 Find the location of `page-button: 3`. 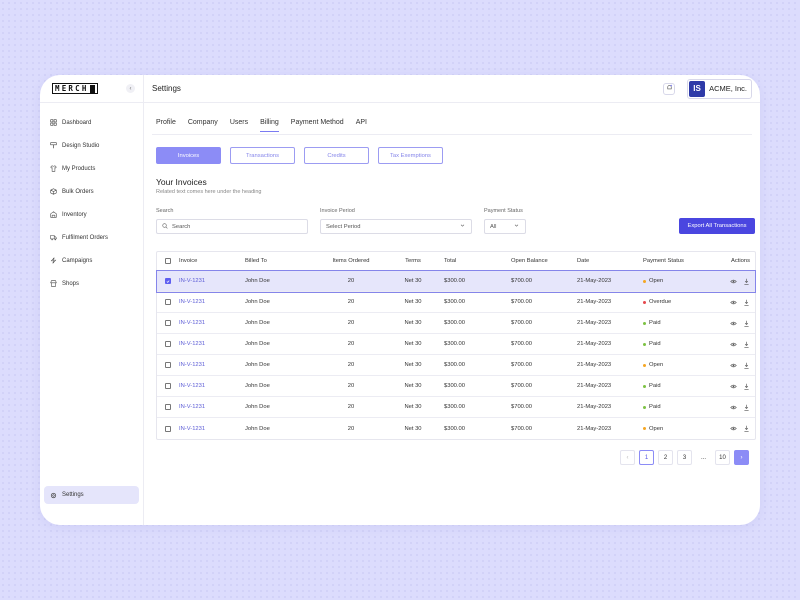

page-button: 3 is located at coordinates (684, 457).